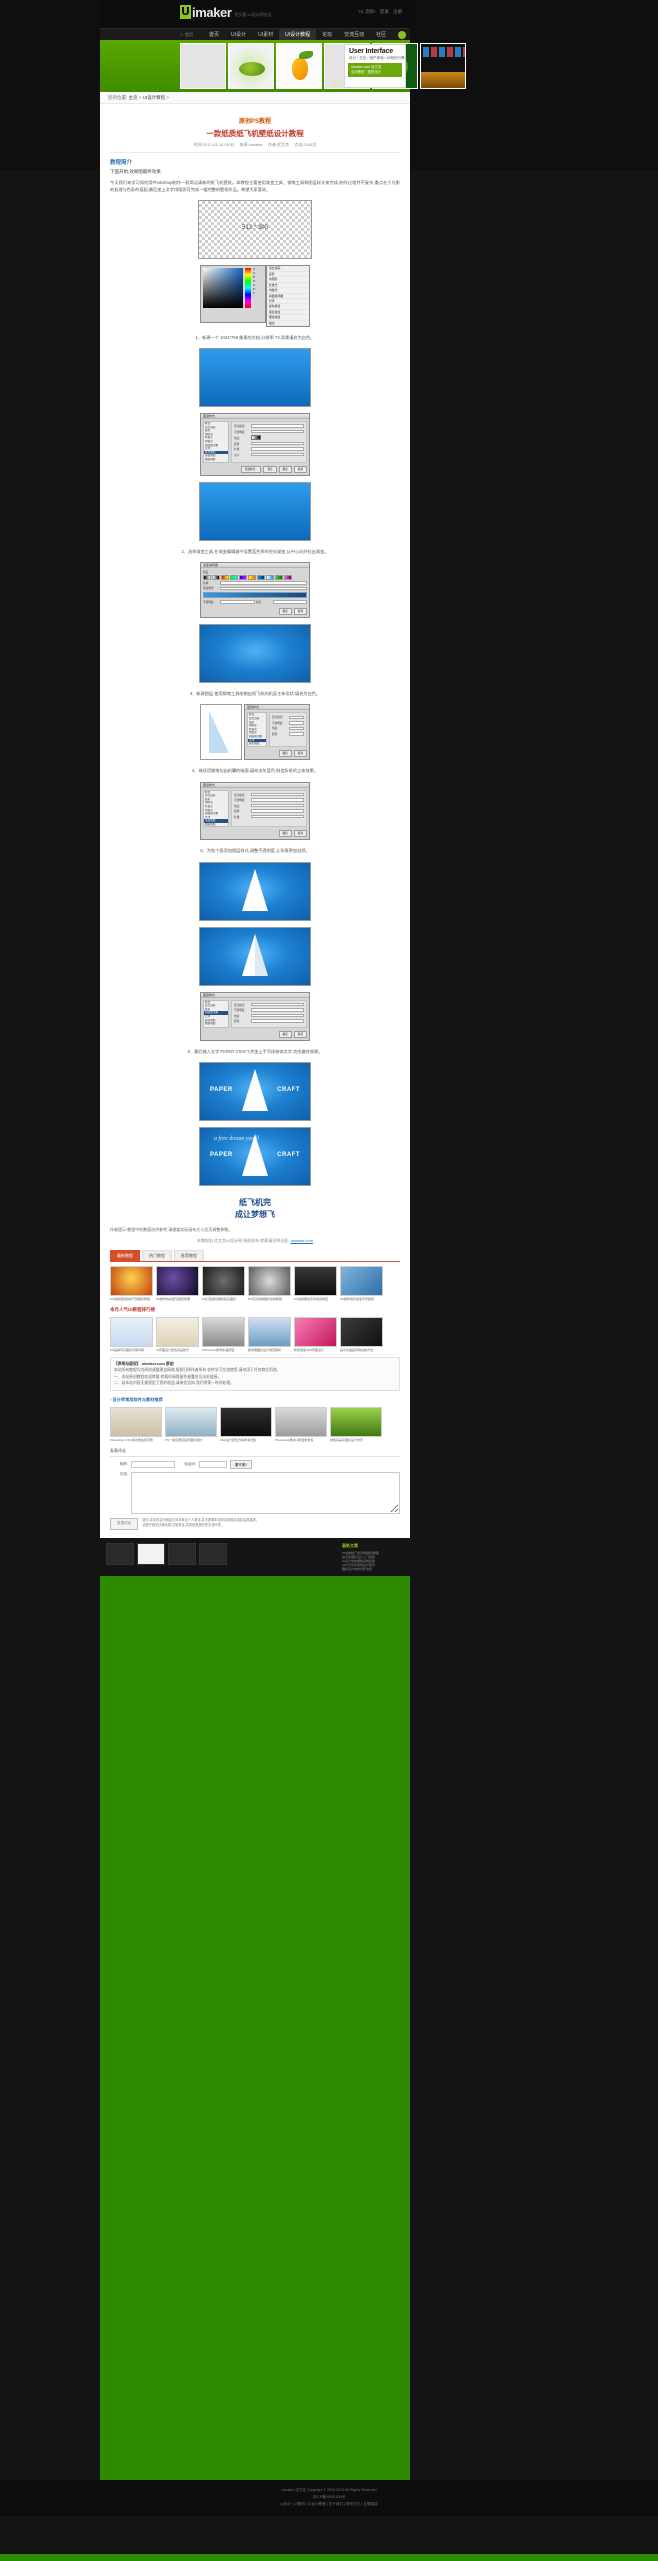 This screenshot has width=658, height=2561. I want to click on input-opacity, so click(277, 431).